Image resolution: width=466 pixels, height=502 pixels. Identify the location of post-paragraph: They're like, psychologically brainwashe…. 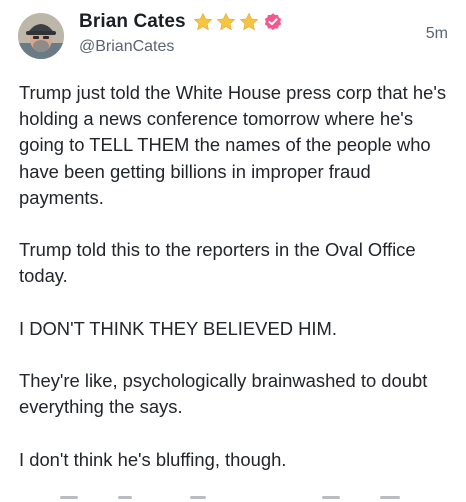
(223, 394).